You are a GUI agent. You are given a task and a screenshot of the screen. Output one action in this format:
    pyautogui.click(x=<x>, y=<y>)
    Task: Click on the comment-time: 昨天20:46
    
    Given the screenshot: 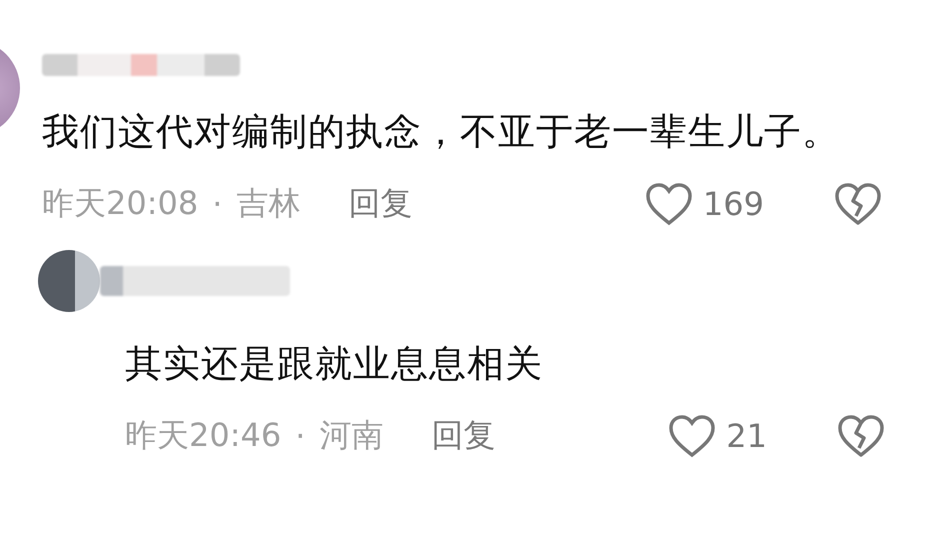 What is the action you would take?
    pyautogui.click(x=203, y=435)
    